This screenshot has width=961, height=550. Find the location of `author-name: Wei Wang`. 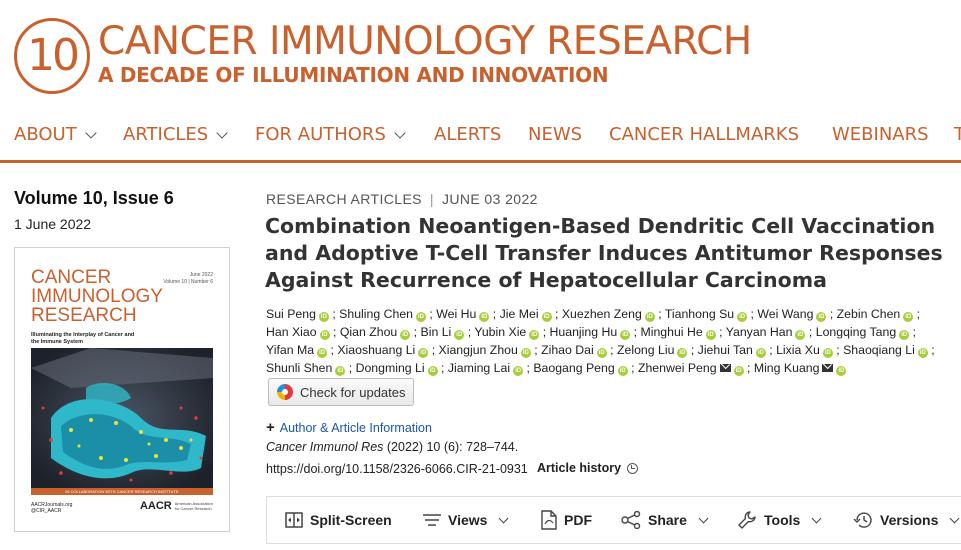

author-name: Wei Wang is located at coordinates (785, 314).